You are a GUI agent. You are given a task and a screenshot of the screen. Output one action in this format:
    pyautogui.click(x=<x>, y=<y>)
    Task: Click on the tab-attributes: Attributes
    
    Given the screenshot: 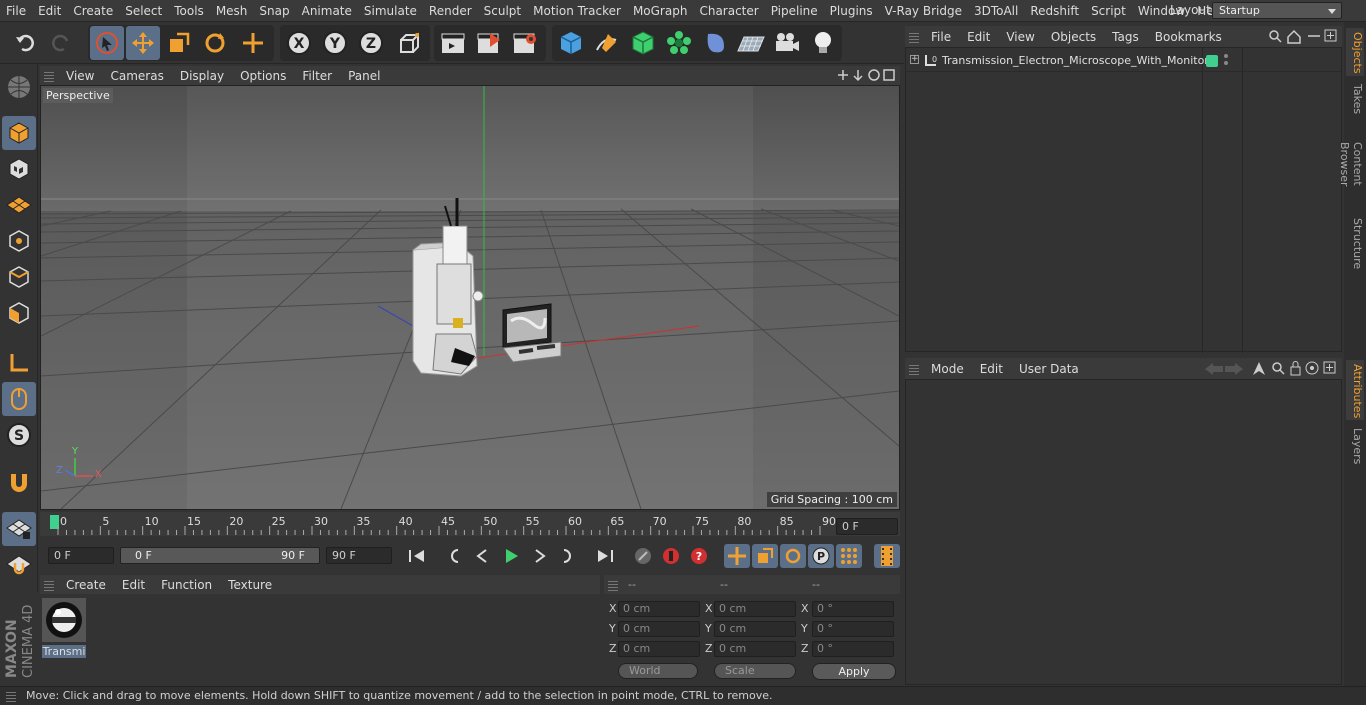 What is the action you would take?
    pyautogui.click(x=1355, y=390)
    